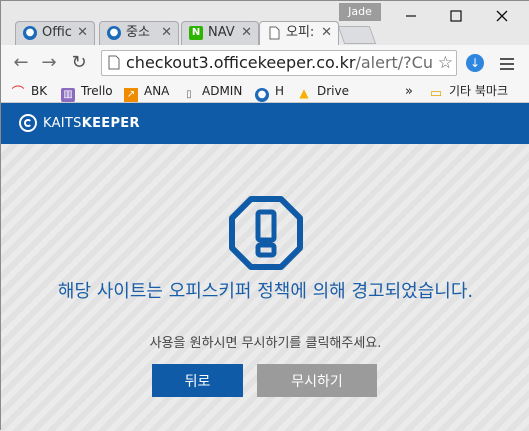 The width and height of the screenshot is (529, 431). Describe the element at coordinates (265, 291) in the screenshot. I see `warning-message: 해당 사이트는 오피스키퍼 정책에 의해 경고되었습니다.` at that location.